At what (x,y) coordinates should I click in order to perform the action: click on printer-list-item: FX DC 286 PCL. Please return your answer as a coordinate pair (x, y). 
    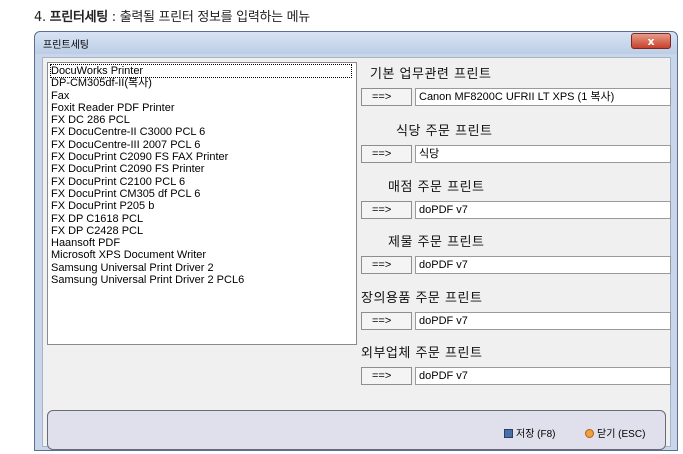
    Looking at the image, I should click on (203, 120).